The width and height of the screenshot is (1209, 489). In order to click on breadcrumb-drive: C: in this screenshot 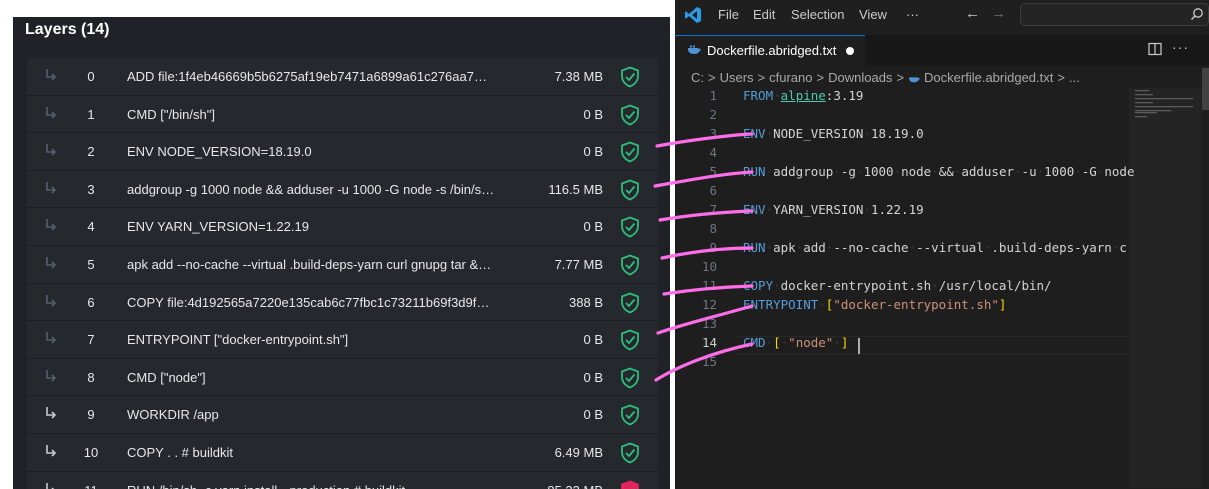, I will do `click(697, 77)`.